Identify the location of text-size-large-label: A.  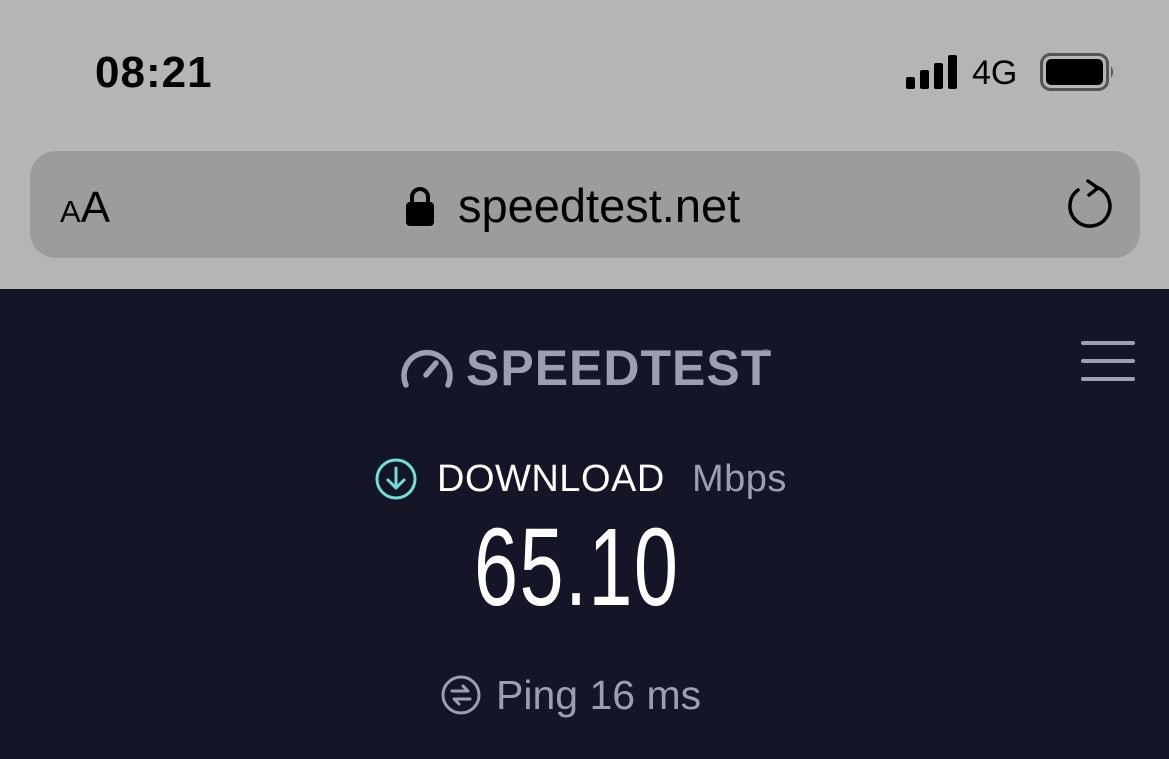
(95, 207).